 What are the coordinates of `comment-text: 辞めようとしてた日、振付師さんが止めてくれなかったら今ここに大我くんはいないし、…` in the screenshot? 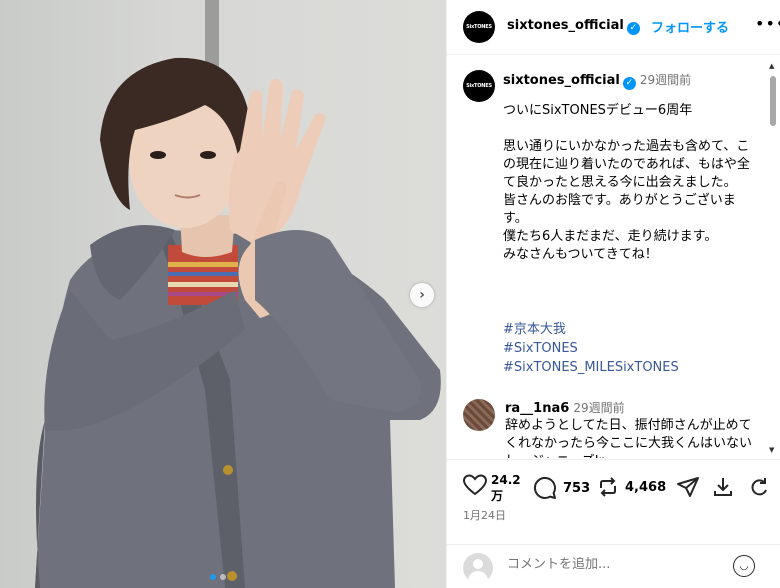 It's located at (629, 438).